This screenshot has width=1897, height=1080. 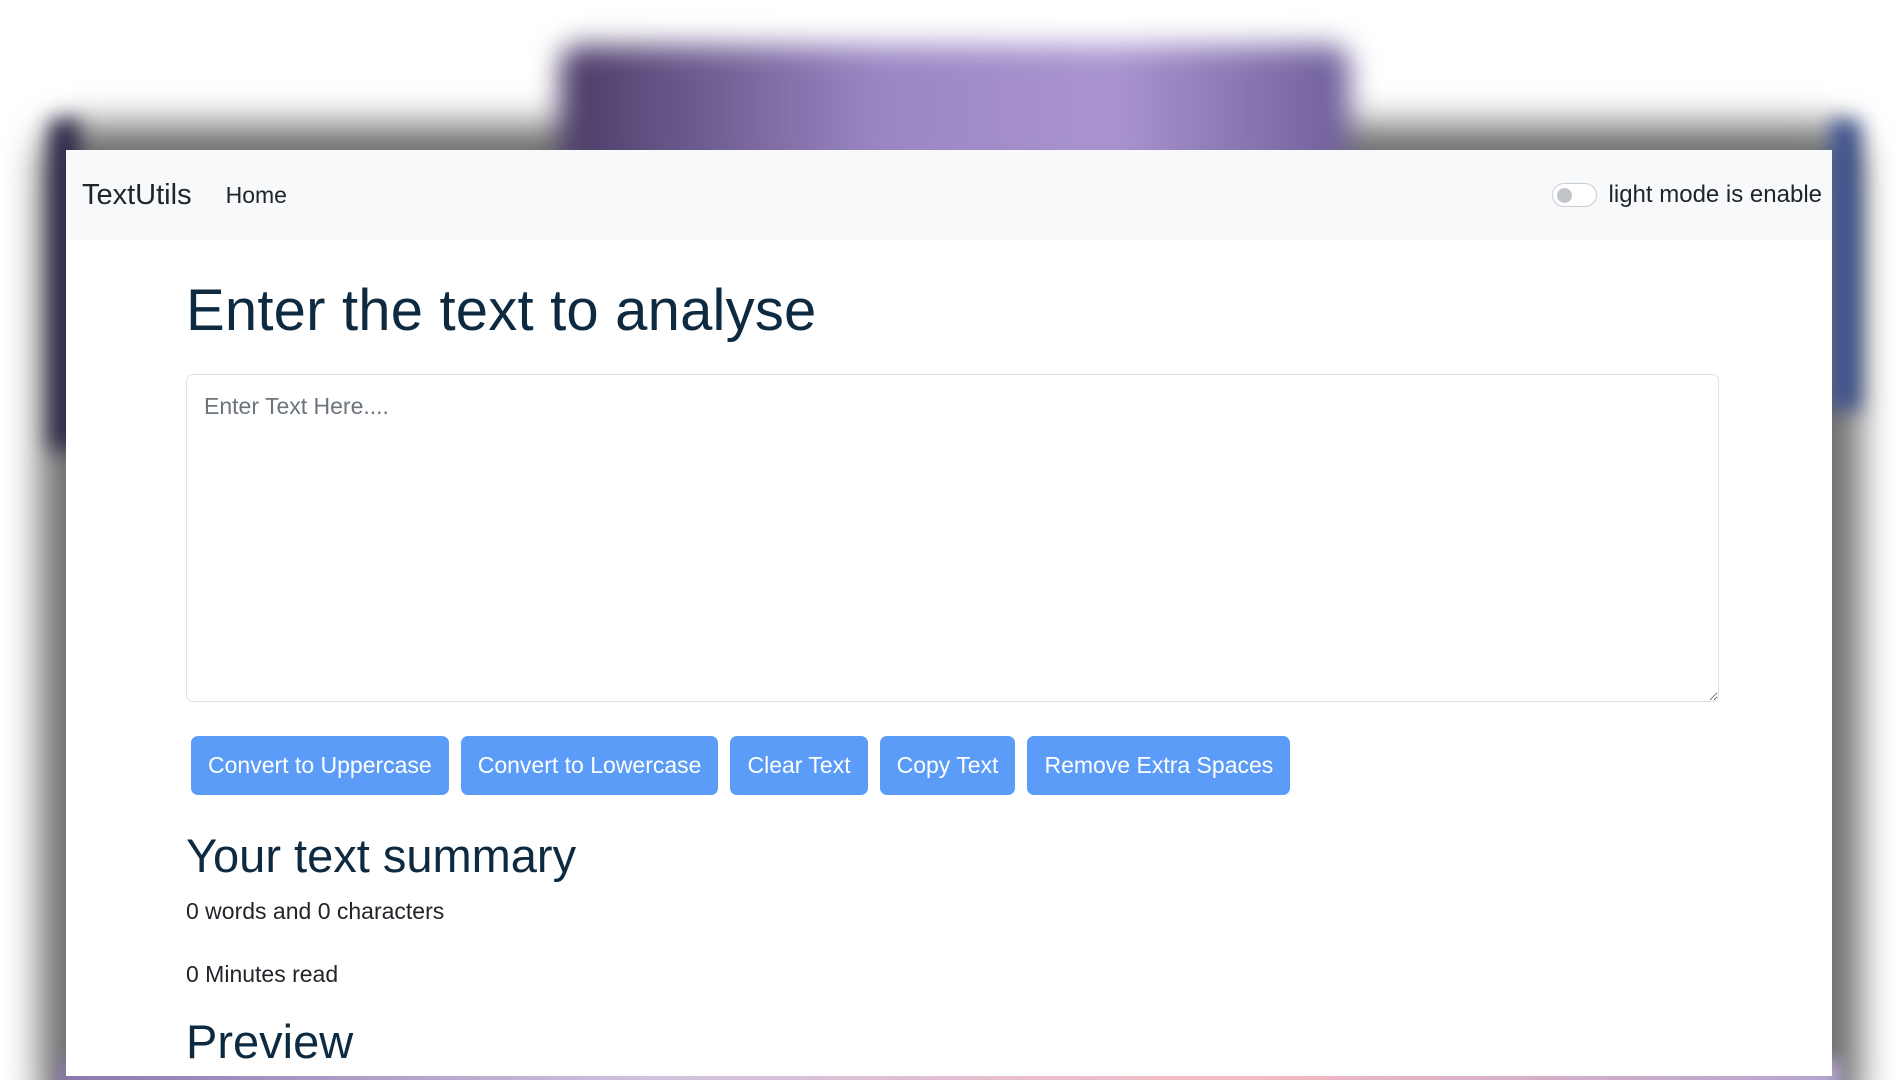 I want to click on navbar: TextUtils Home light mode is enable, so click(x=949, y=195).